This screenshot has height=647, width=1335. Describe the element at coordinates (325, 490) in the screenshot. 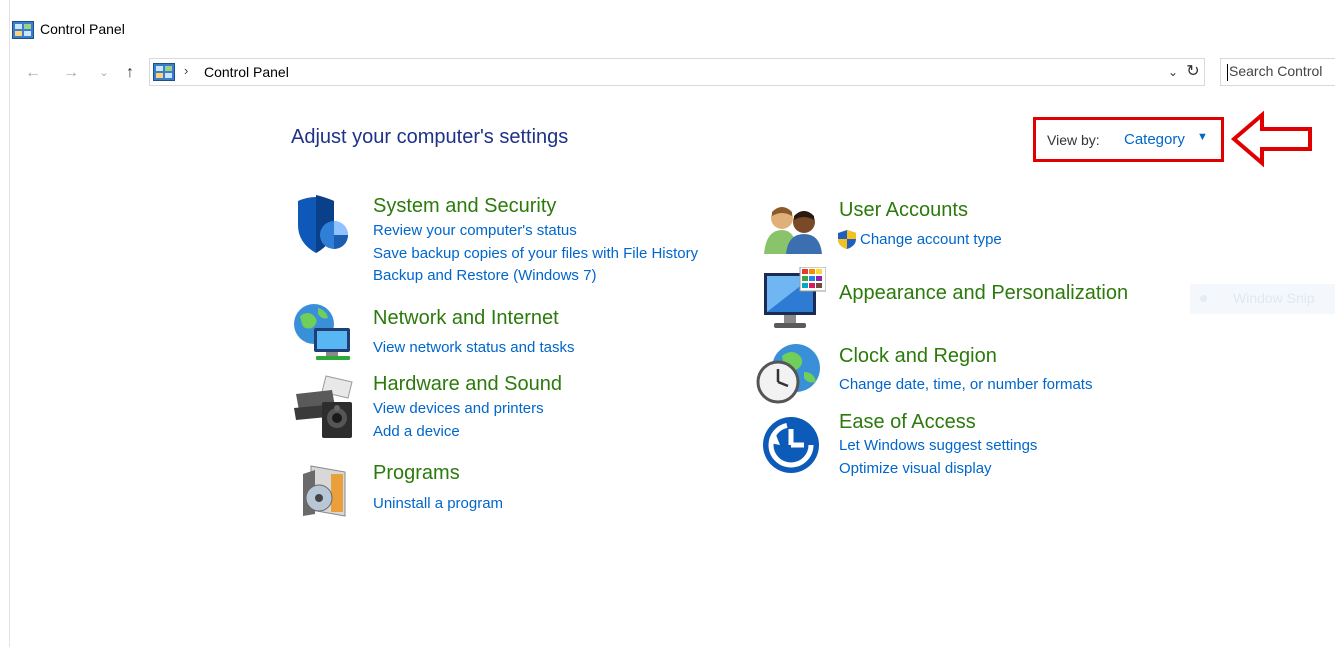

I see `programs-disc-icon` at that location.